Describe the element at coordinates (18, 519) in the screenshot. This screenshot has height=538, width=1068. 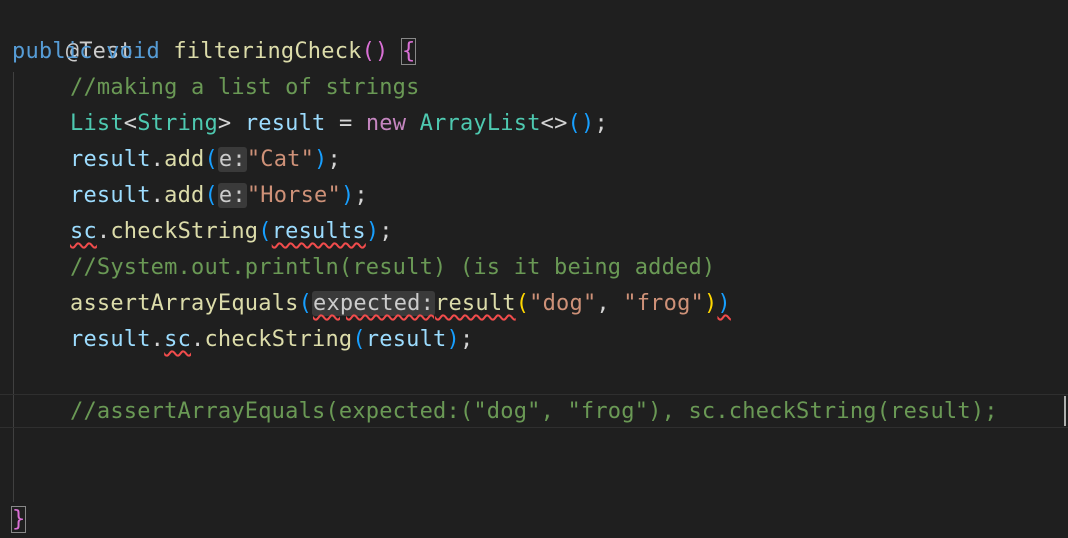
I see `close-brace: }` at that location.